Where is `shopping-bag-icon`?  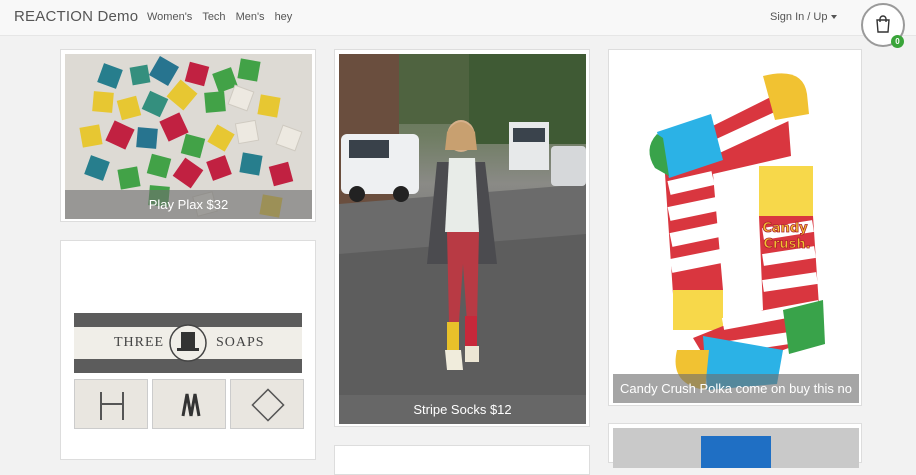
shopping-bag-icon is located at coordinates (883, 24).